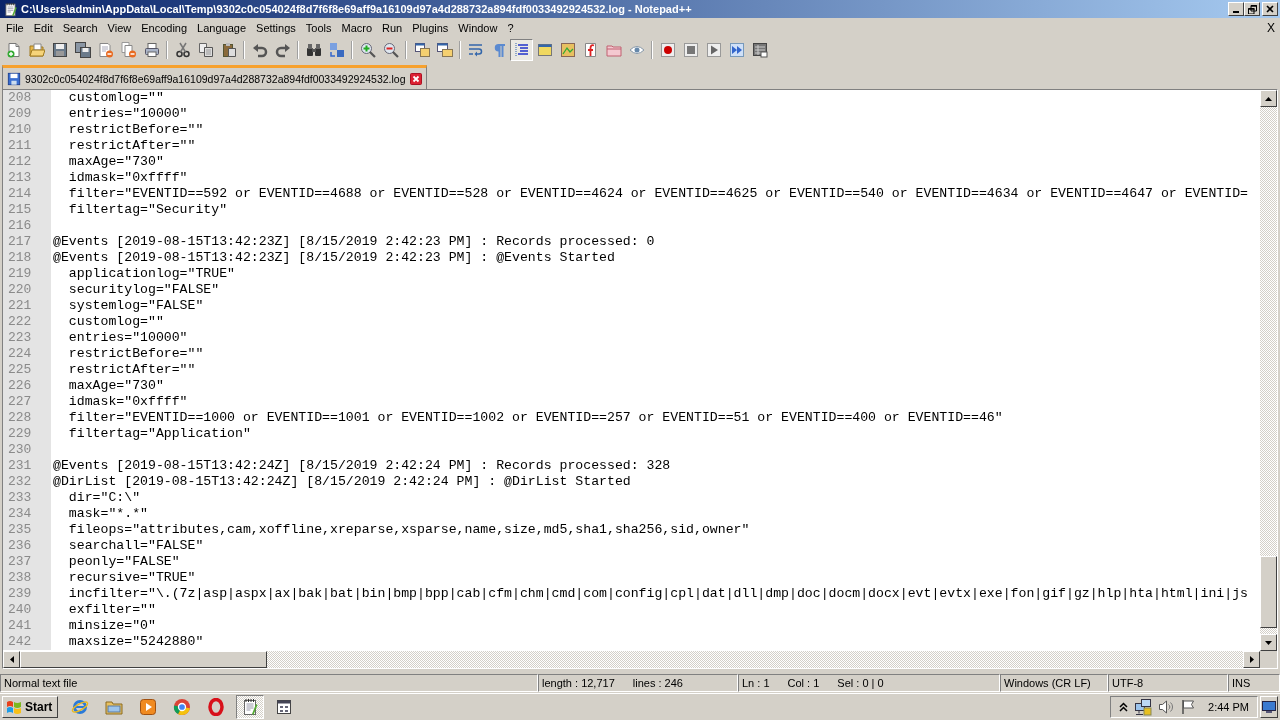 The width and height of the screenshot is (1280, 720). What do you see at coordinates (222, 28) in the screenshot?
I see `menu-item: Language` at bounding box center [222, 28].